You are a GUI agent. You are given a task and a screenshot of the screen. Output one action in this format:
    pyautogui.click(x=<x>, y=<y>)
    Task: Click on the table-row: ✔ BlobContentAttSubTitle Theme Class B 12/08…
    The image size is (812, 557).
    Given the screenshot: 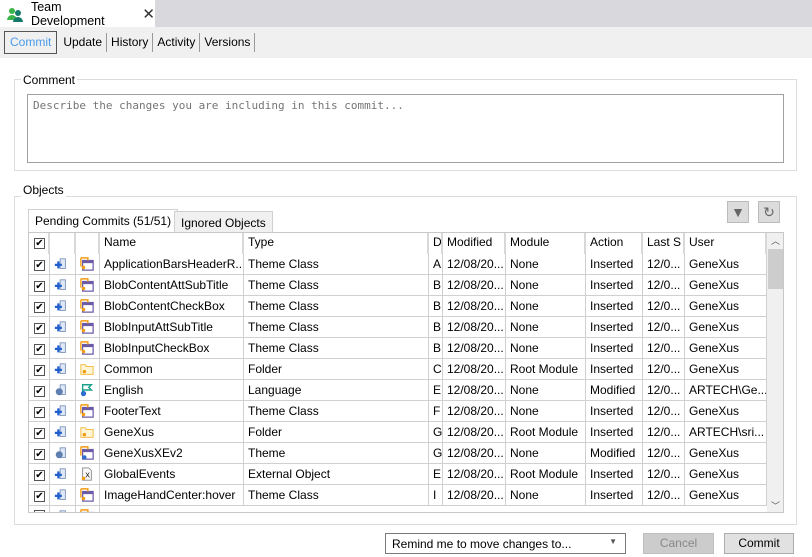 What is the action you would take?
    pyautogui.click(x=398, y=285)
    